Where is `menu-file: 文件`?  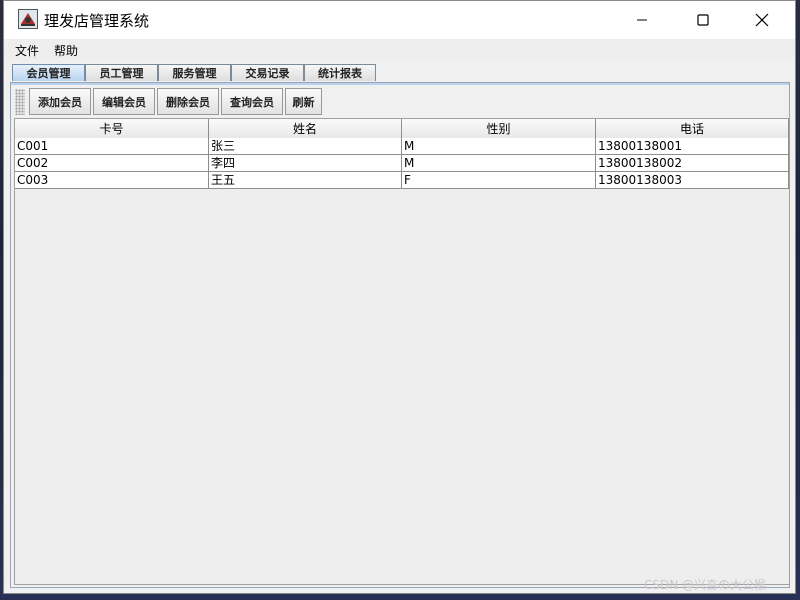
menu-file: 文件 is located at coordinates (27, 50).